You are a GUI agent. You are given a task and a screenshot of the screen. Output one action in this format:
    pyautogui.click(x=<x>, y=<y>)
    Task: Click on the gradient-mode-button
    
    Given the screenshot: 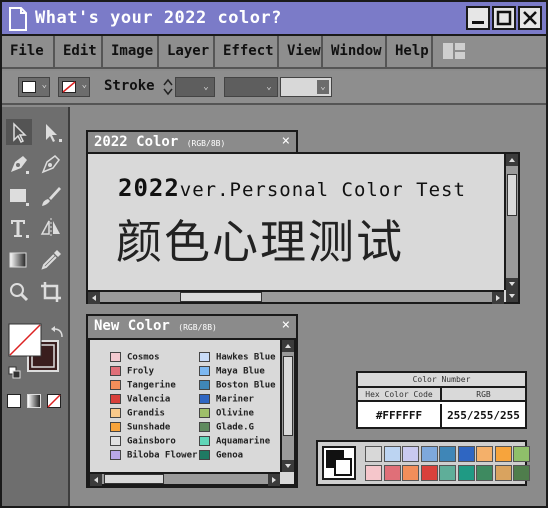 What is the action you would take?
    pyautogui.click(x=34, y=401)
    